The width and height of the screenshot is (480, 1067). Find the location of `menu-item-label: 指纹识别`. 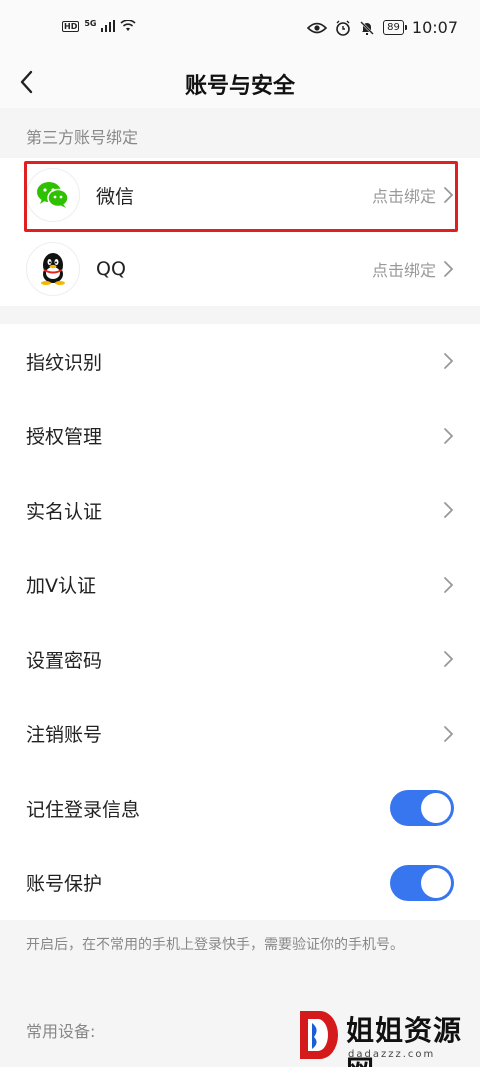

menu-item-label: 指纹识别 is located at coordinates (64, 362).